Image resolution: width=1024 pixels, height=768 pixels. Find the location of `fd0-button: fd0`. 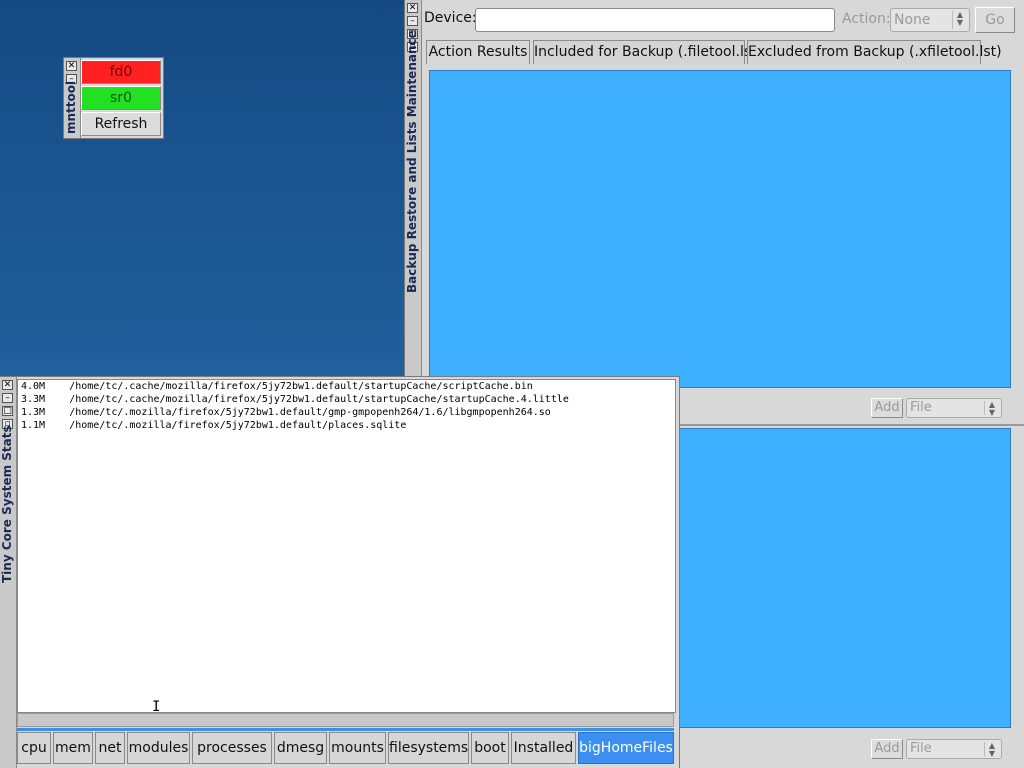

fd0-button: fd0 is located at coordinates (121, 72).